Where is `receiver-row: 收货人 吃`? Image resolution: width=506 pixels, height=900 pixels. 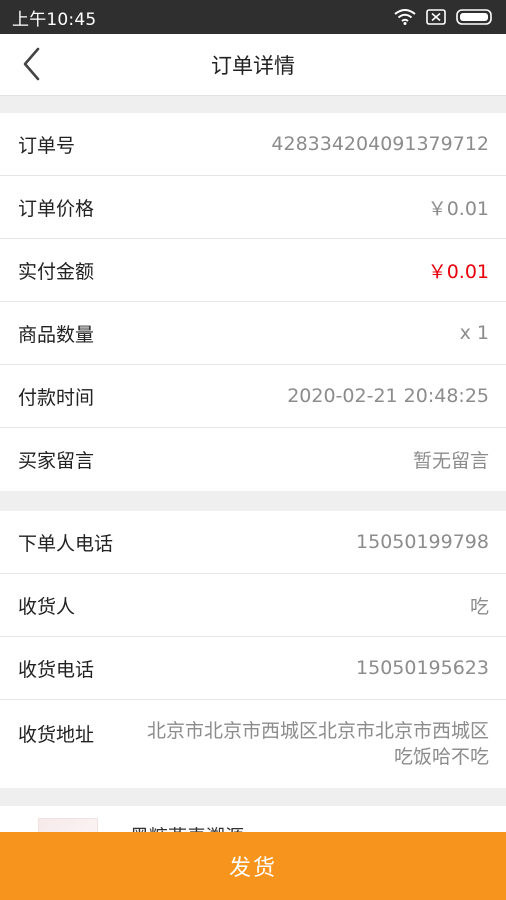
receiver-row: 收货人 吃 is located at coordinates (253, 605).